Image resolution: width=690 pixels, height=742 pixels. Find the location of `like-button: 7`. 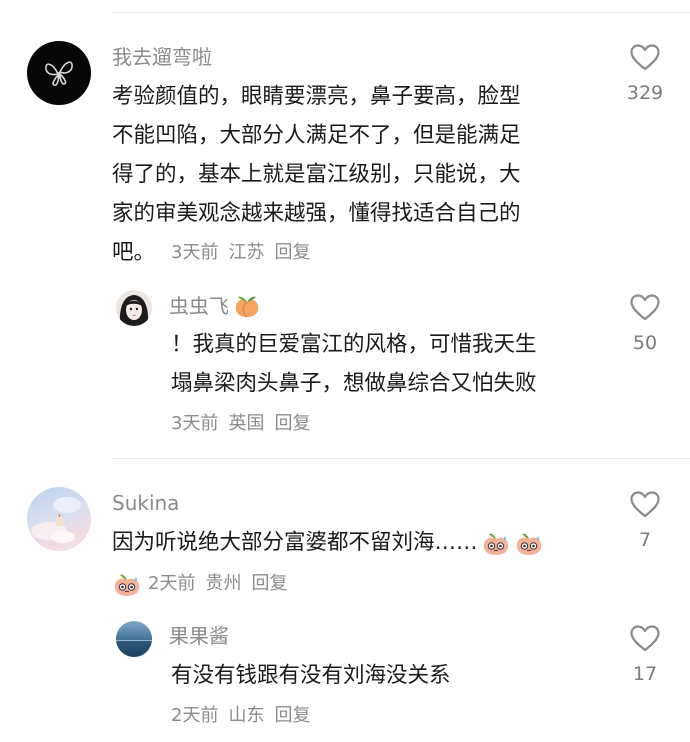

like-button: 7 is located at coordinates (645, 521).